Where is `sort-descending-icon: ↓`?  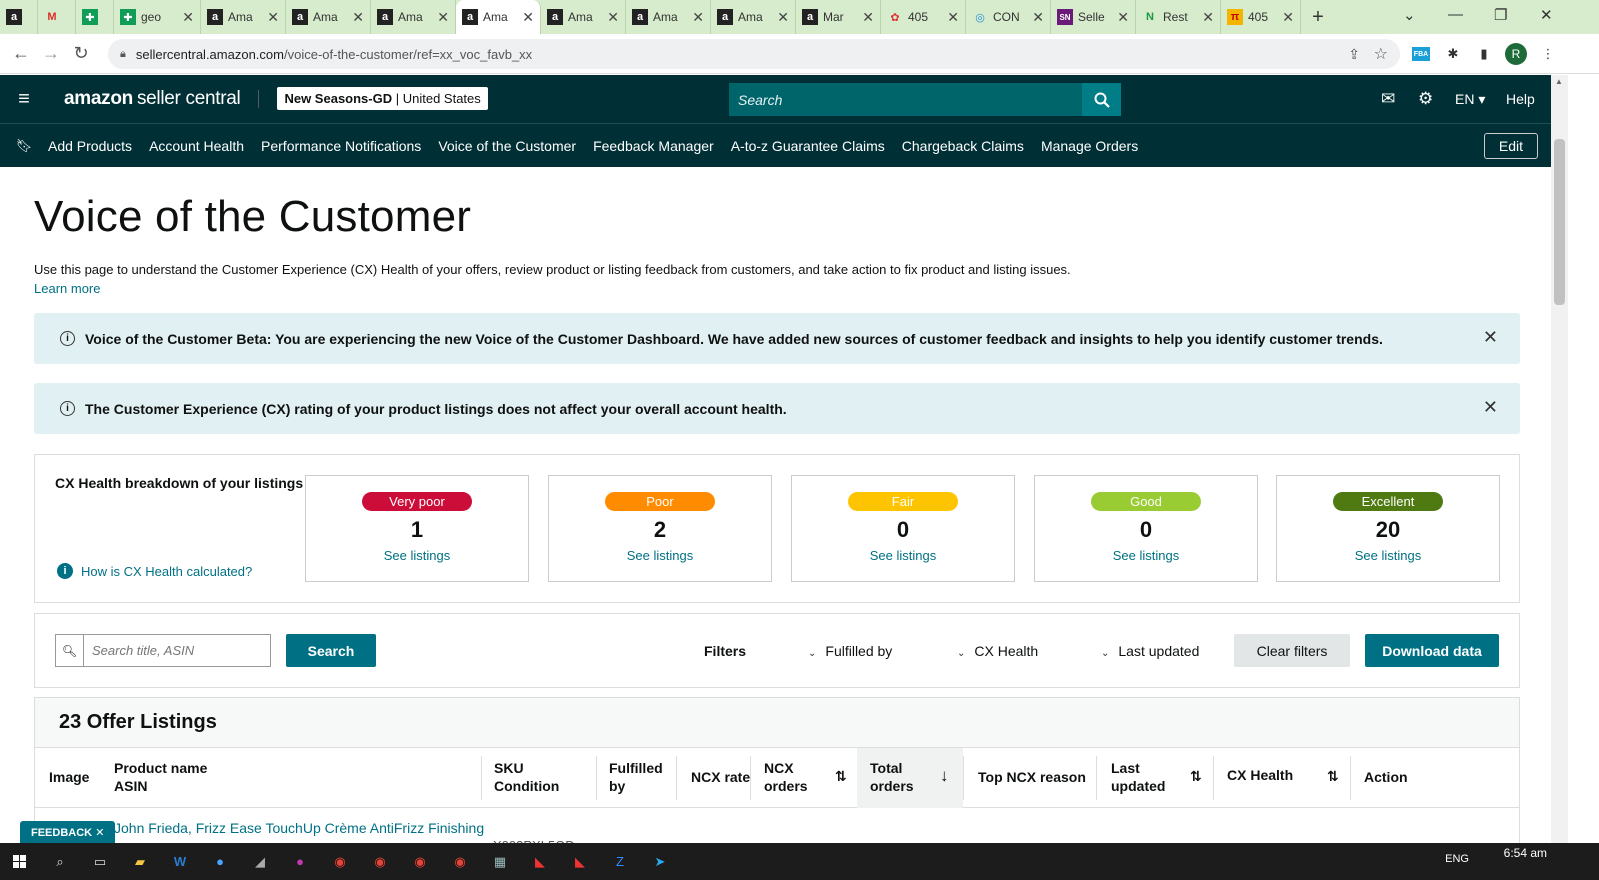 sort-descending-icon: ↓ is located at coordinates (944, 776).